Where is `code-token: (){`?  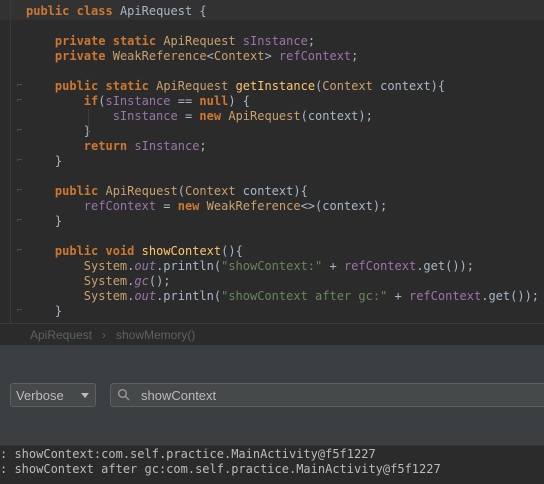 code-token: (){ is located at coordinates (232, 251).